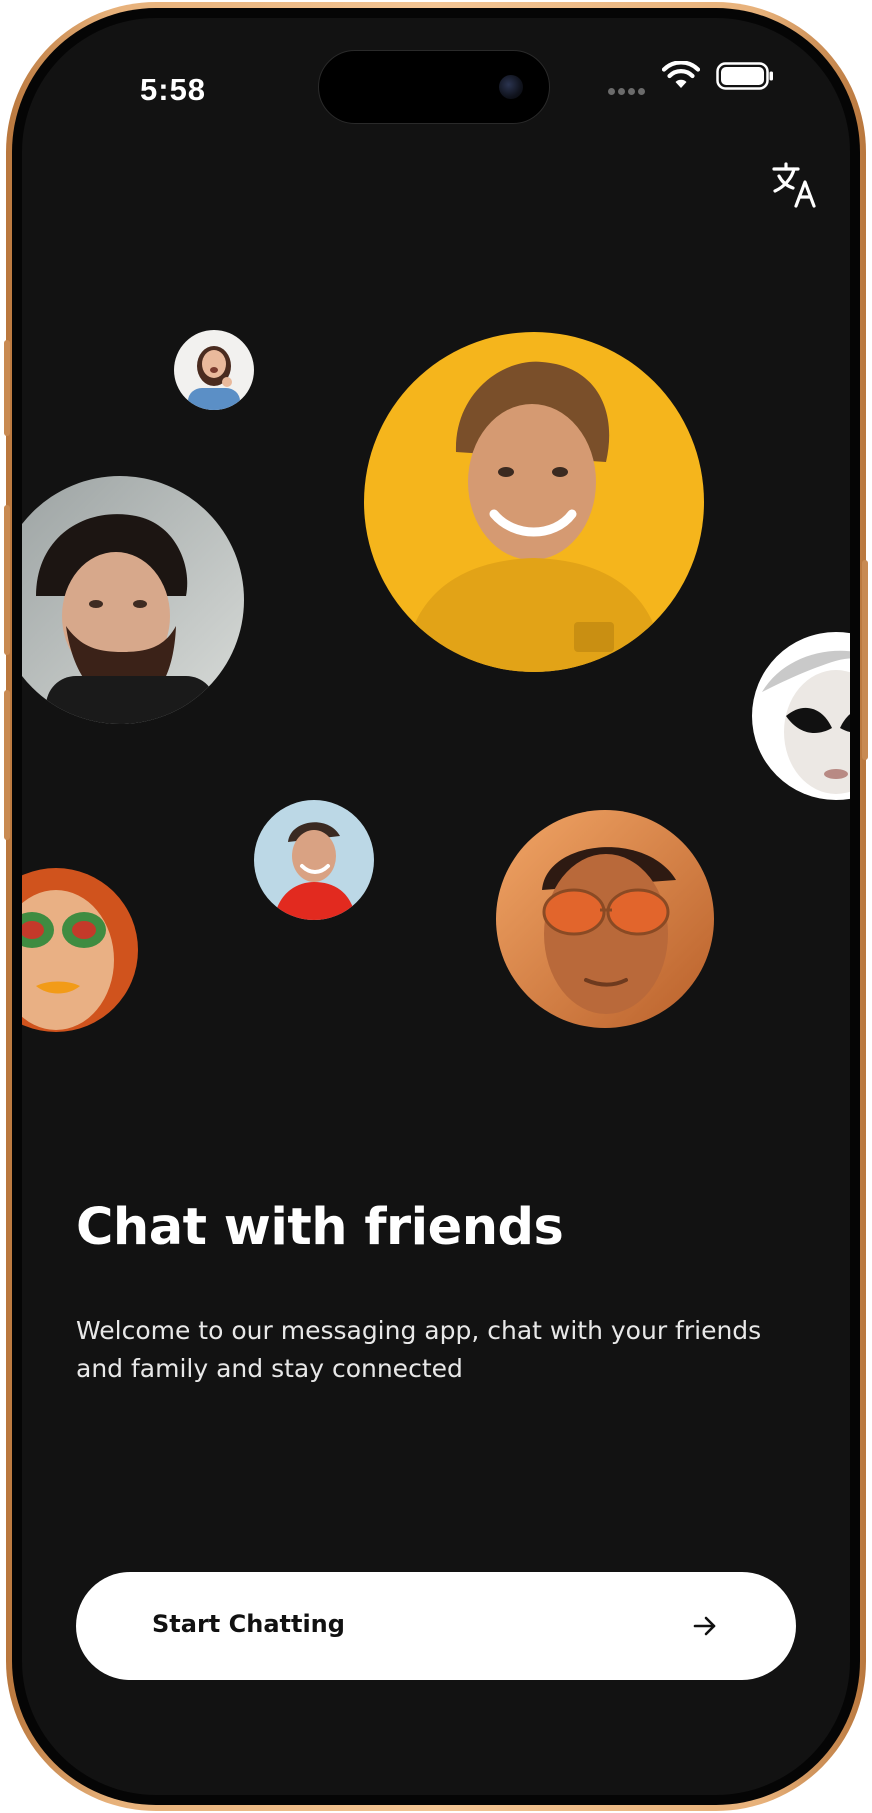 This screenshot has width=872, height=1813. What do you see at coordinates (628, 87) in the screenshot?
I see `cellular-signal-icon` at bounding box center [628, 87].